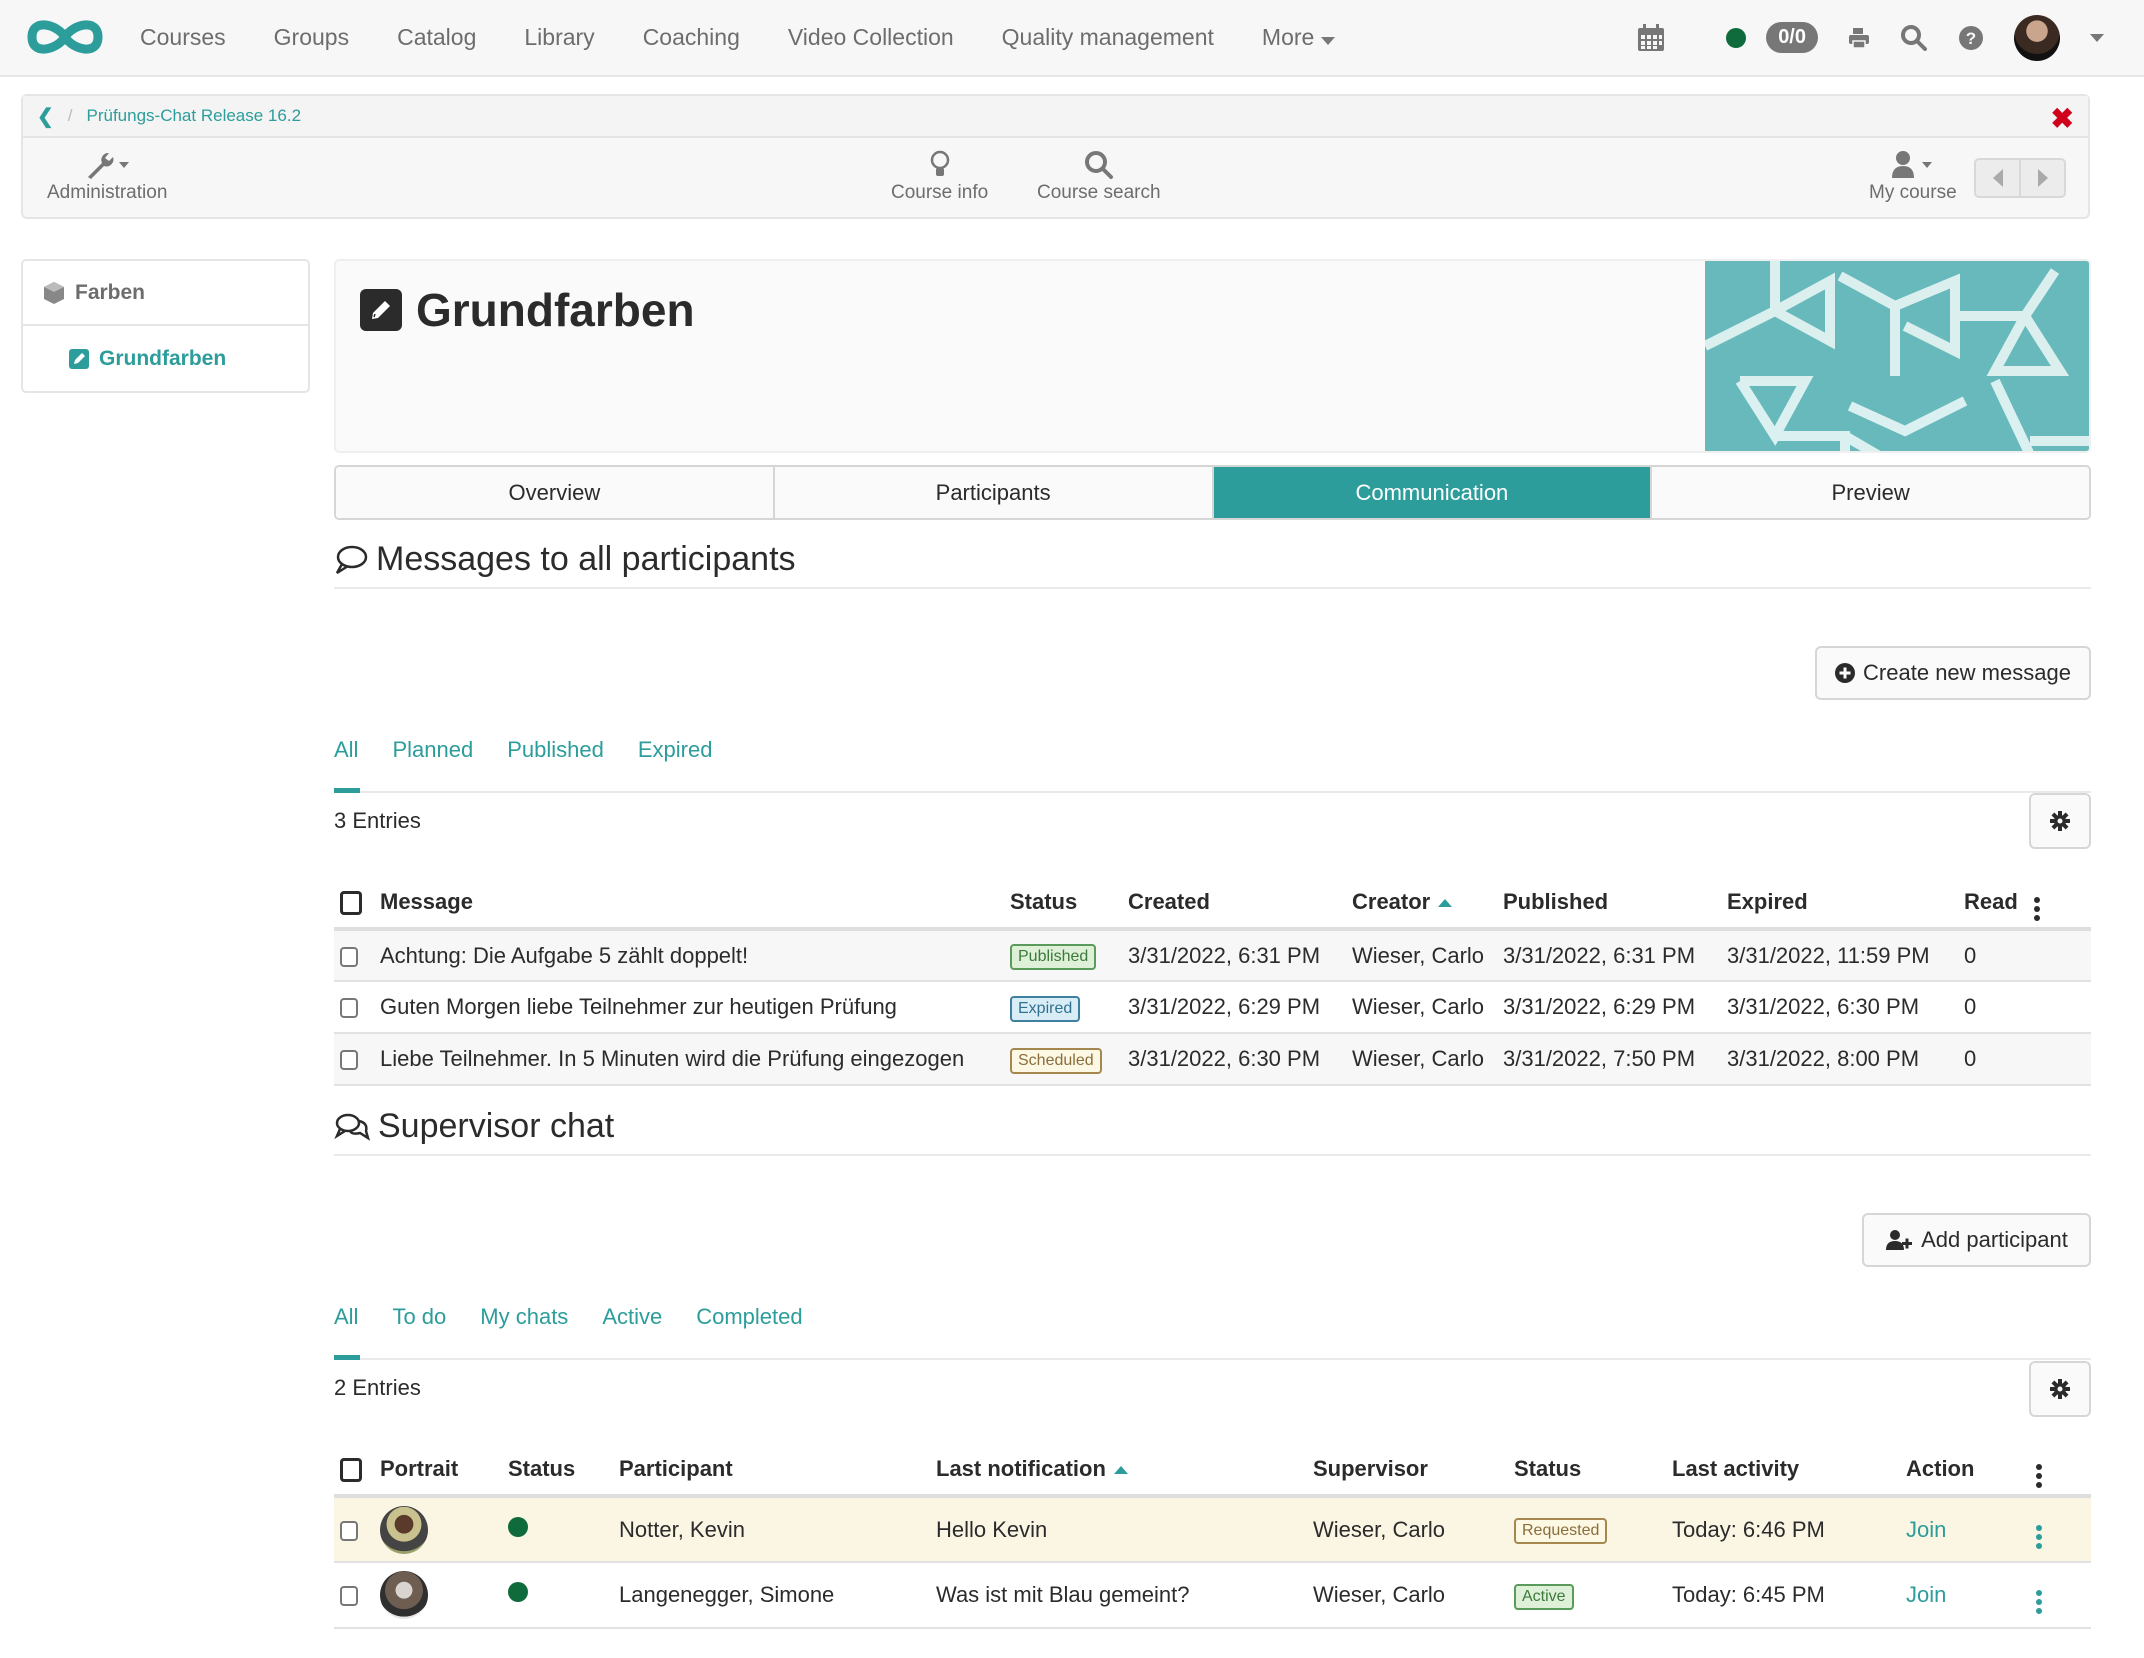  I want to click on tab-preview: Preview, so click(1870, 492).